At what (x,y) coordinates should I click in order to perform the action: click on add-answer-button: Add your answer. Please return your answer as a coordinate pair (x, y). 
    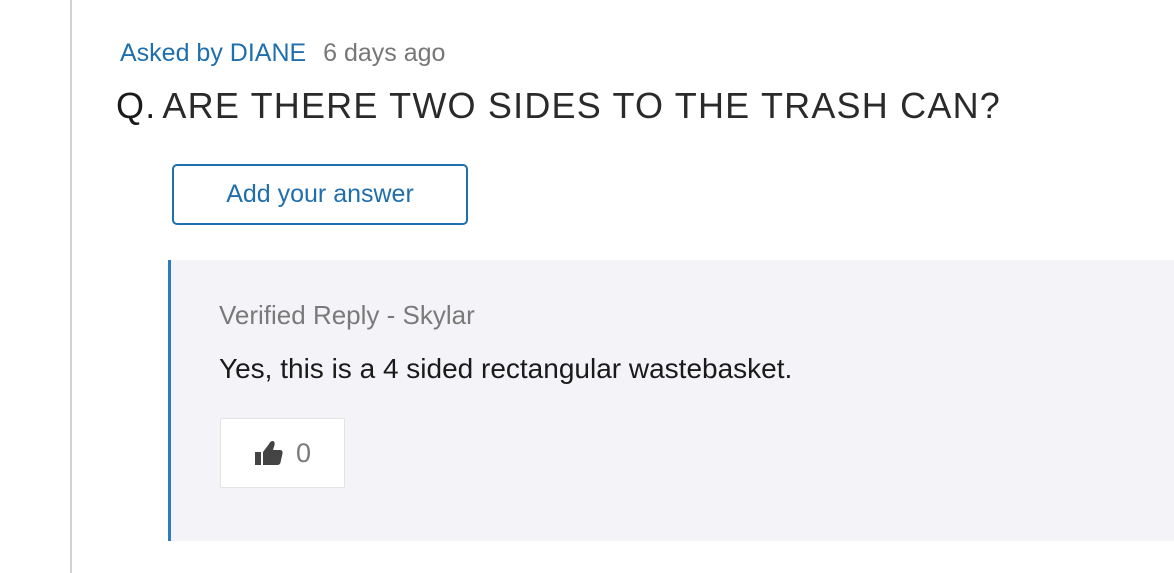
    Looking at the image, I should click on (320, 194).